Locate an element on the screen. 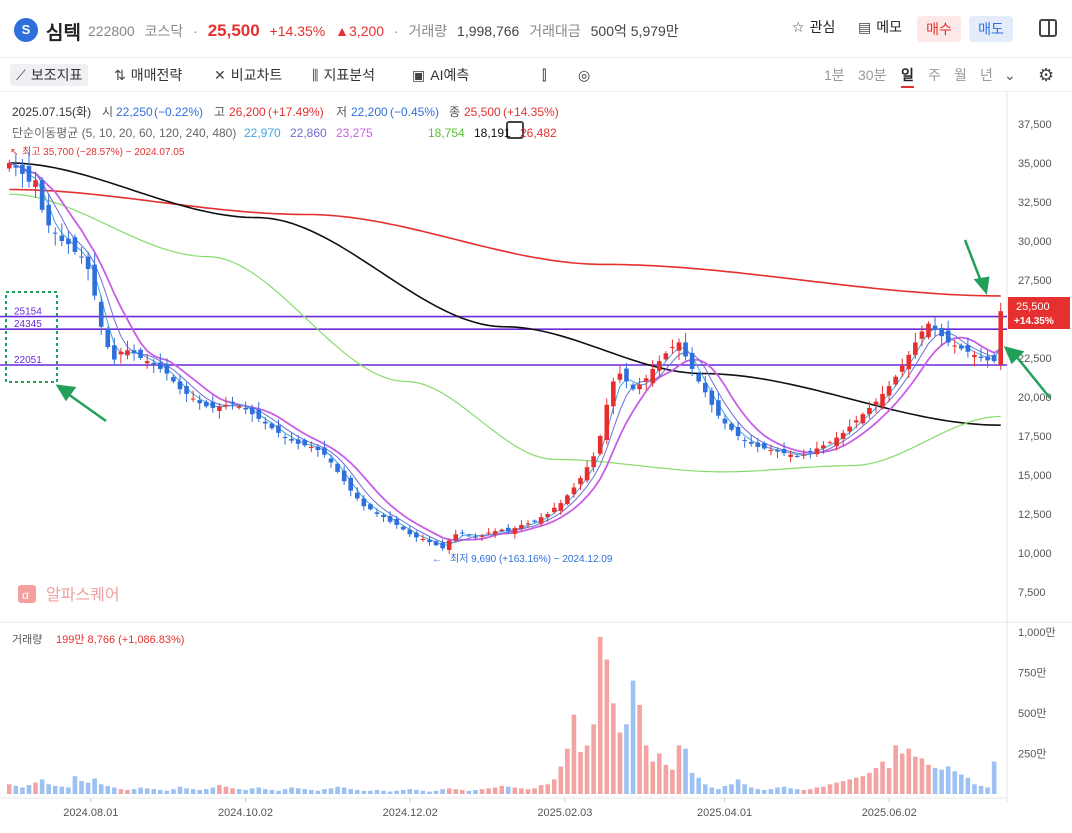 The width and height of the screenshot is (1072, 833). watch-button: ☆ 관심 is located at coordinates (813, 27).